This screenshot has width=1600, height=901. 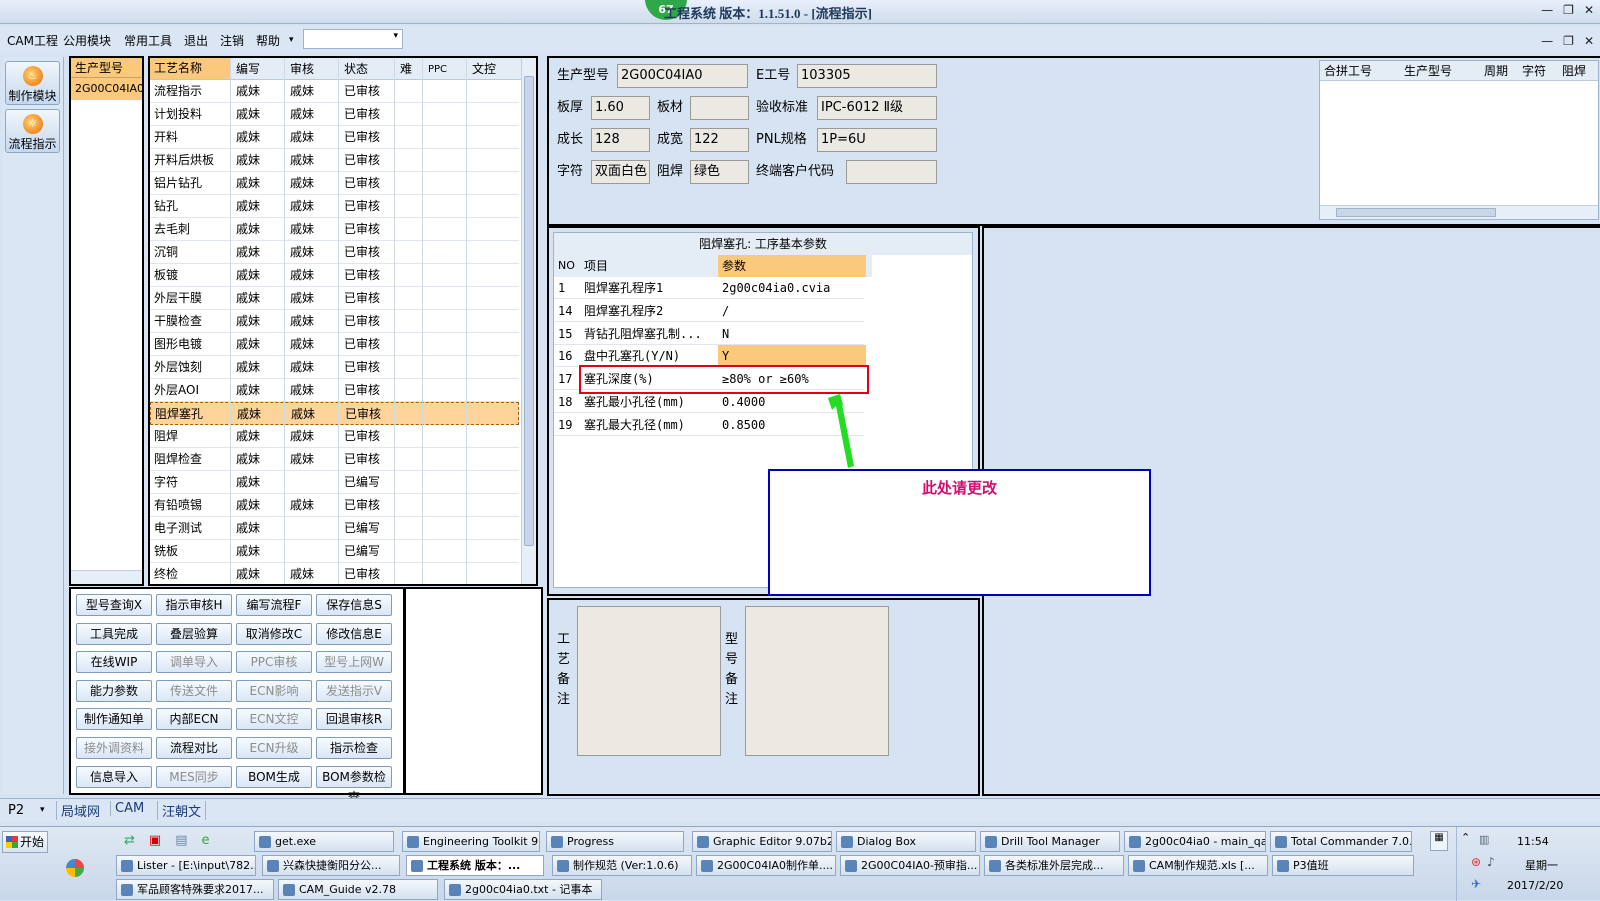 I want to click on flow-table-row: 去毛刺 戚妹 戚妹 已审核, so click(x=334, y=229).